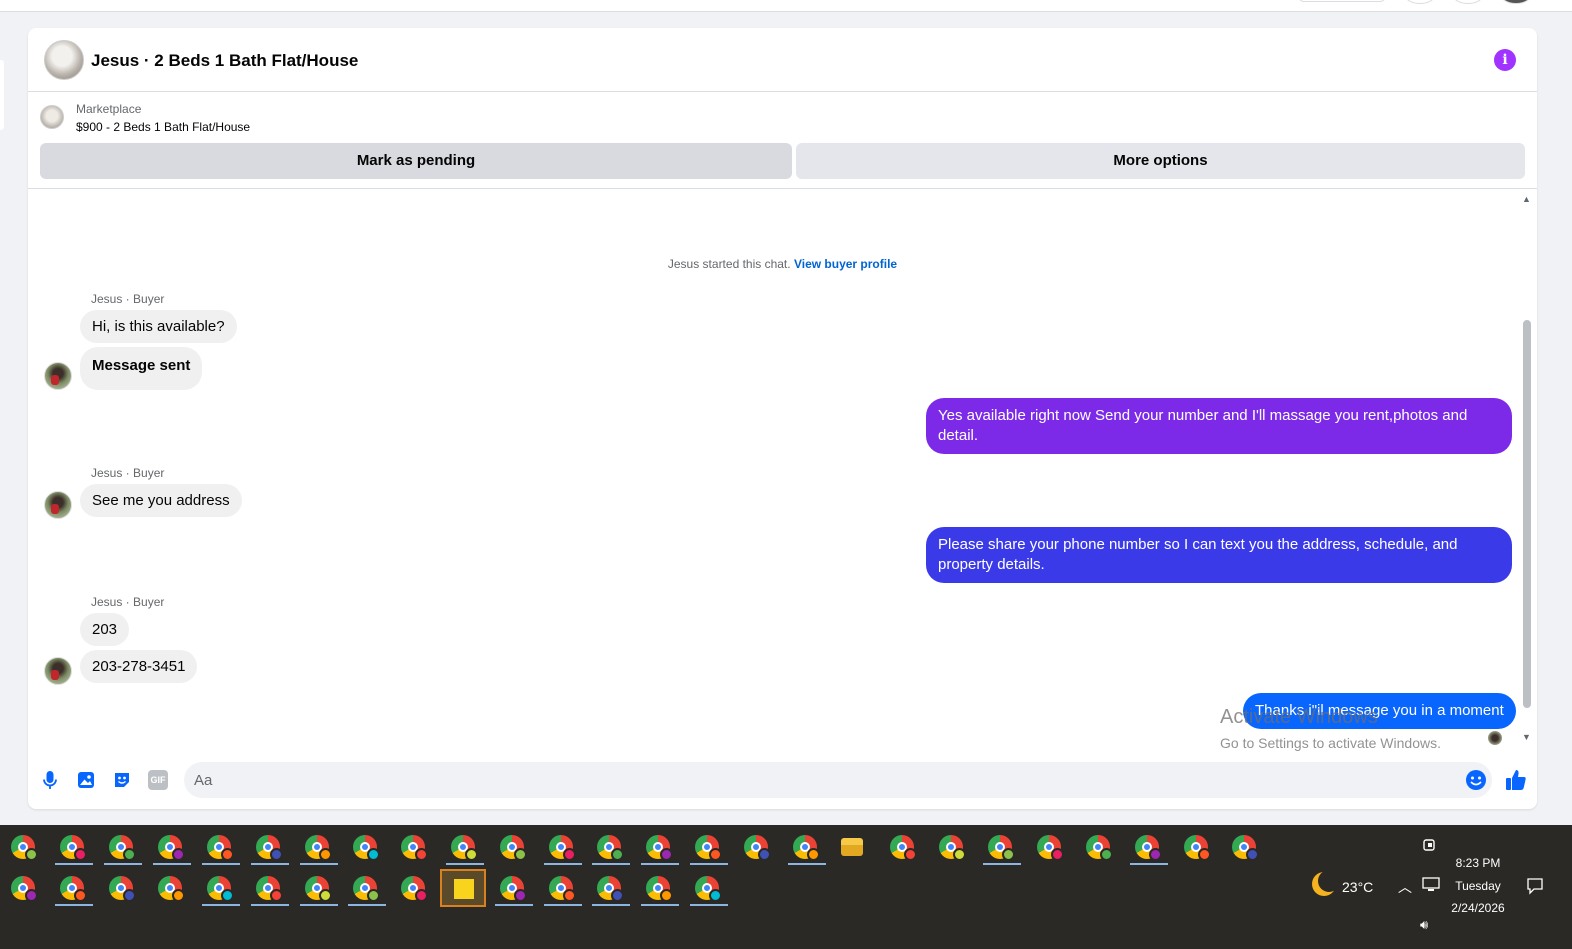  Describe the element at coordinates (1430, 845) in the screenshot. I see `camera-tray-icon` at that location.